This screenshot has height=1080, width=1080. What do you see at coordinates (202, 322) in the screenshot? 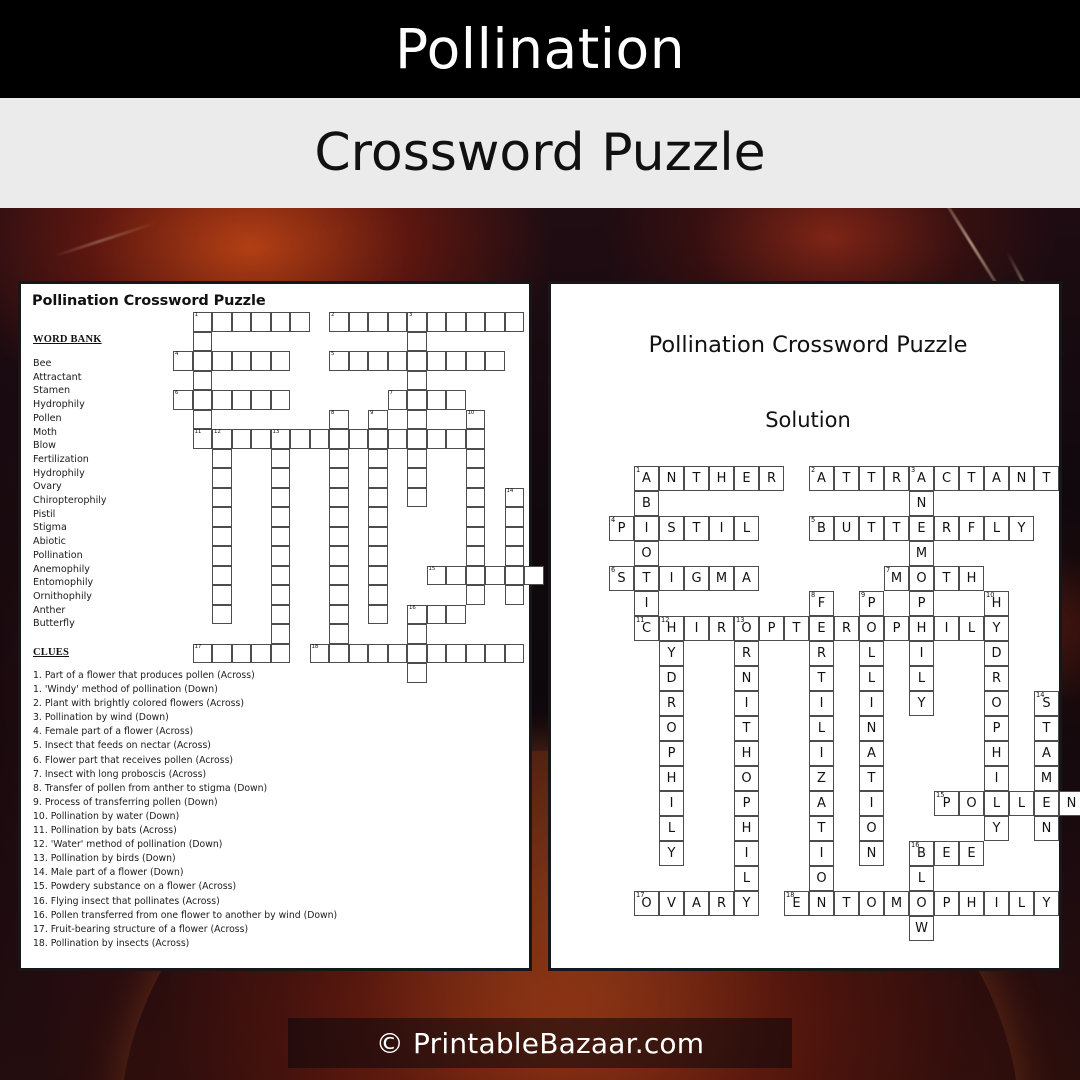
I see `puzzle-cell: 1` at bounding box center [202, 322].